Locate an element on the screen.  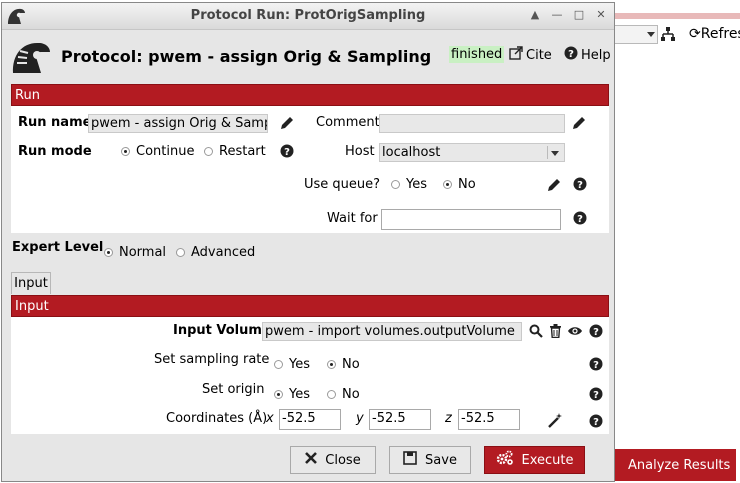
input-volume-field: pwem - import volumes.outputVolume is located at coordinates (392, 331).